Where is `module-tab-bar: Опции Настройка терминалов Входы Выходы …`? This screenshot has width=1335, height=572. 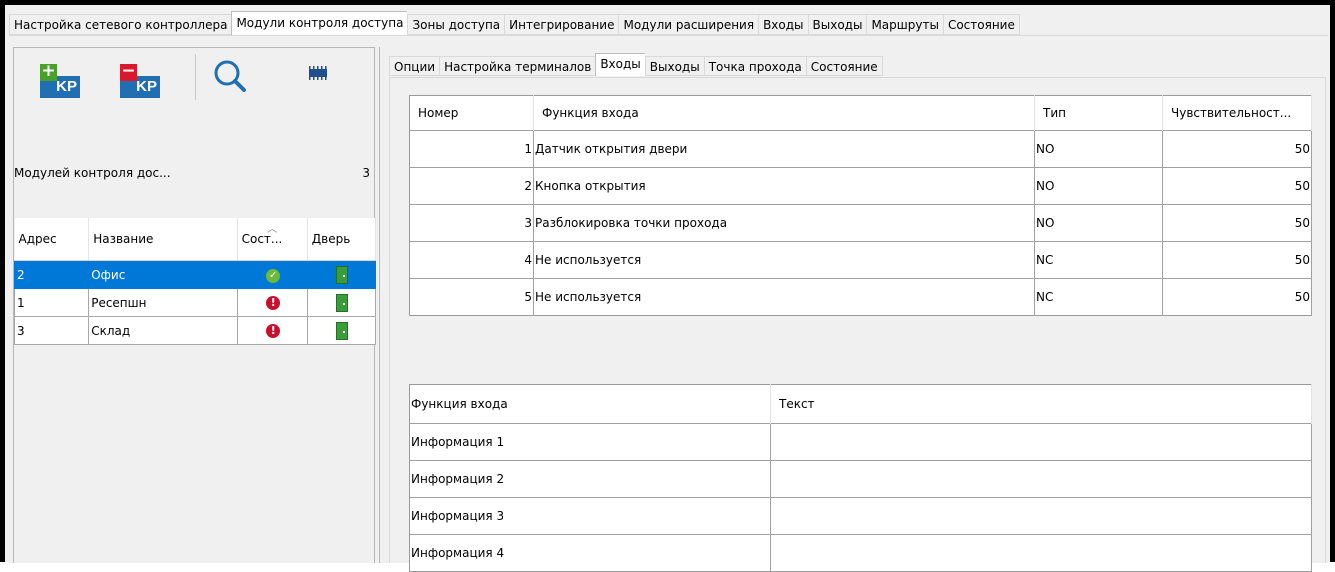
module-tab-bar: Опции Настройка терминалов Входы Выходы … is located at coordinates (636, 65).